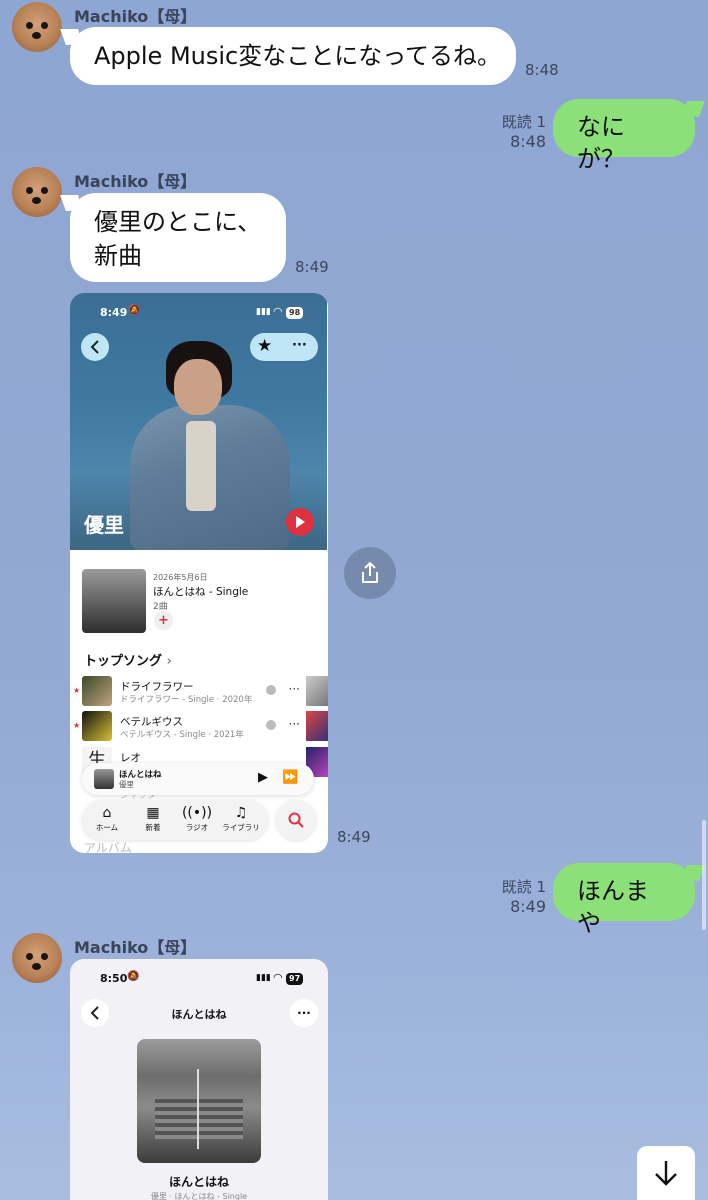  I want to click on scroll-to-bottom-button, so click(666, 1173).